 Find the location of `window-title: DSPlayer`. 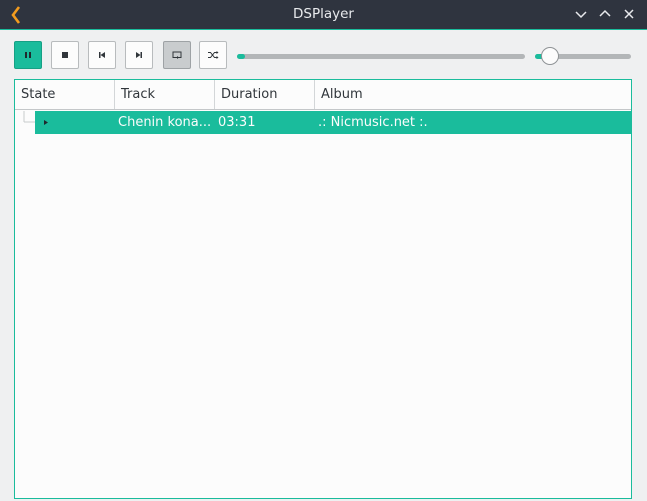

window-title: DSPlayer is located at coordinates (323, 14).